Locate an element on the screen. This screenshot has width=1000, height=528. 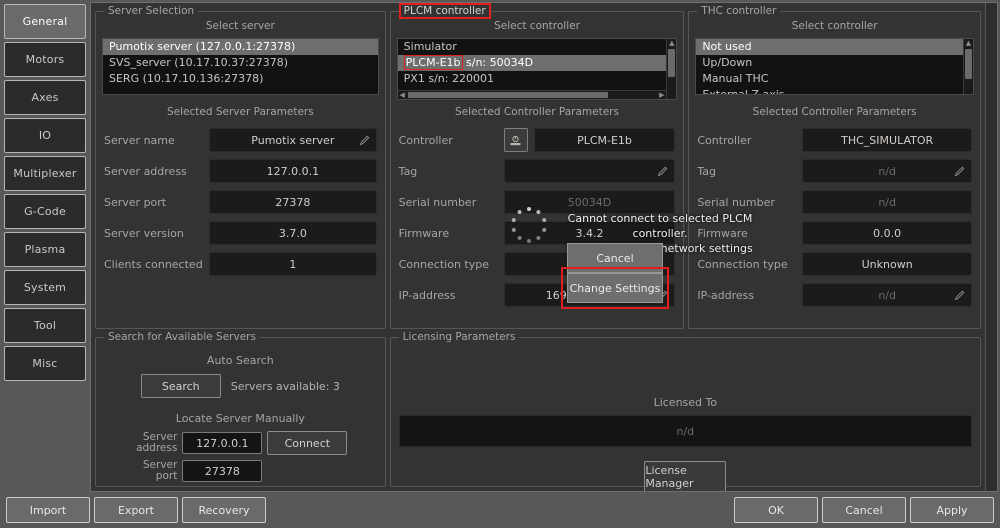
thc-firmware-field: 0.0.0 is located at coordinates (887, 233).